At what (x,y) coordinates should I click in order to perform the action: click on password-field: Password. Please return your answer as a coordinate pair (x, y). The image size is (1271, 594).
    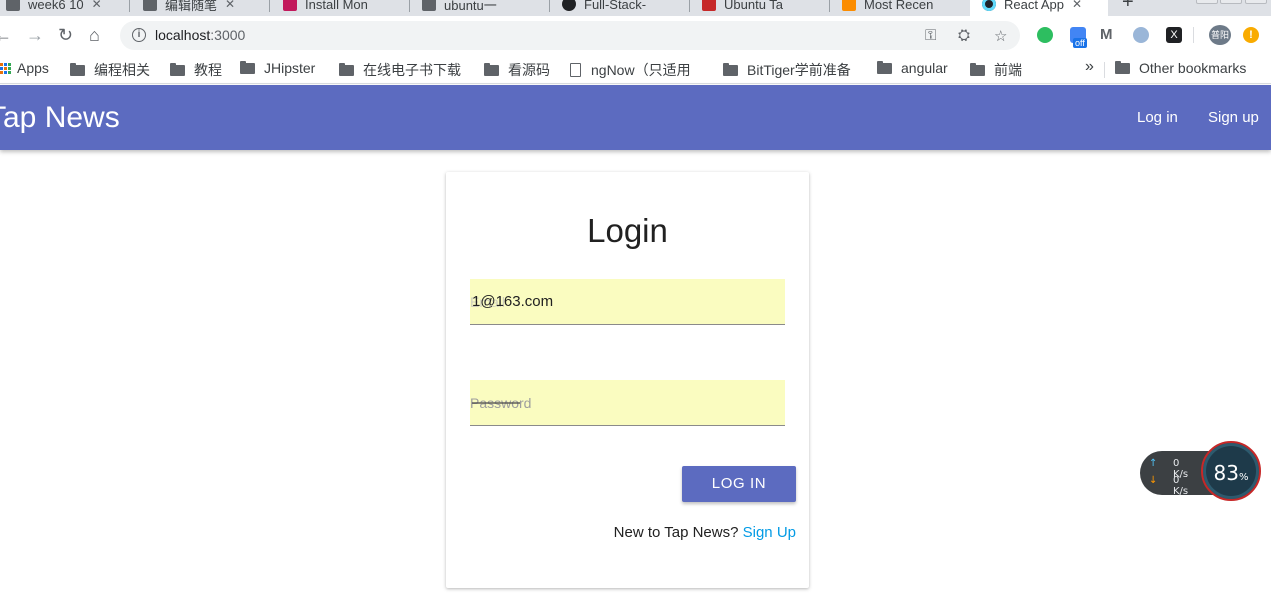
    Looking at the image, I should click on (627, 403).